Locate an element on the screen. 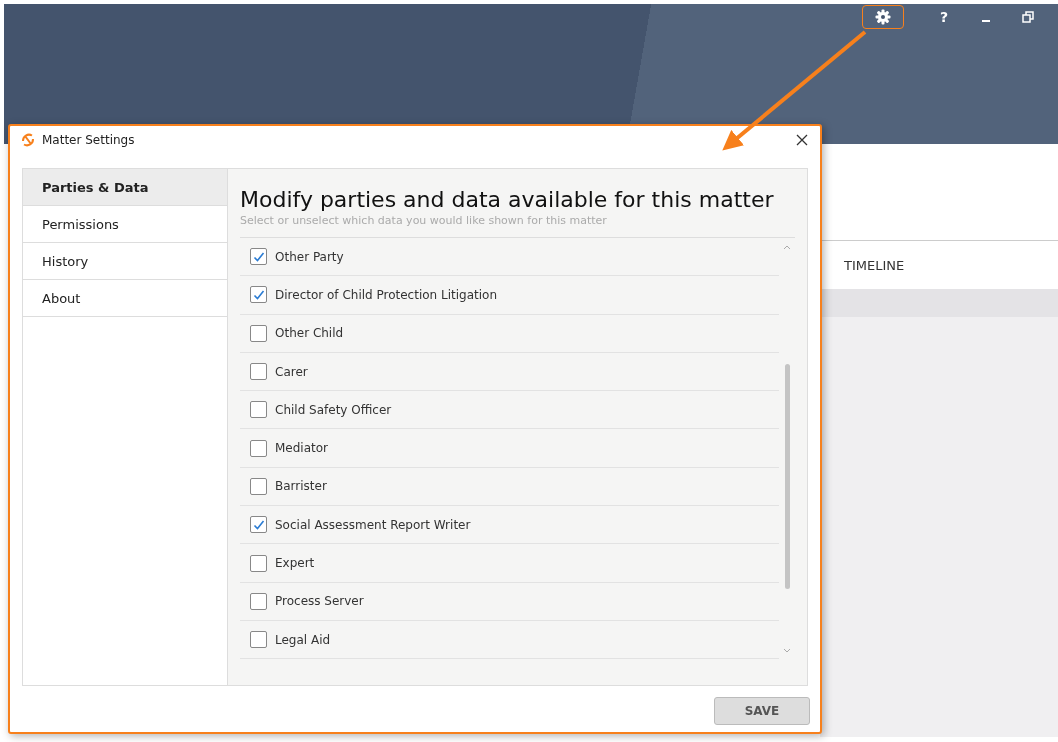 This screenshot has width=1058, height=742. checkbox-row: Carer is located at coordinates (509, 372).